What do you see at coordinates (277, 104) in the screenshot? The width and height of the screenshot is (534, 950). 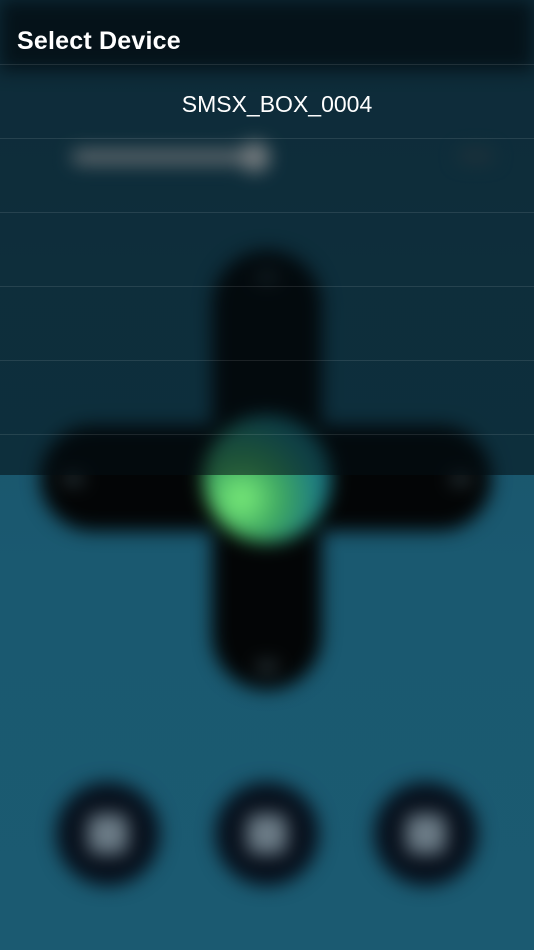 I see `device-name: SMSX_BOX_0004` at bounding box center [277, 104].